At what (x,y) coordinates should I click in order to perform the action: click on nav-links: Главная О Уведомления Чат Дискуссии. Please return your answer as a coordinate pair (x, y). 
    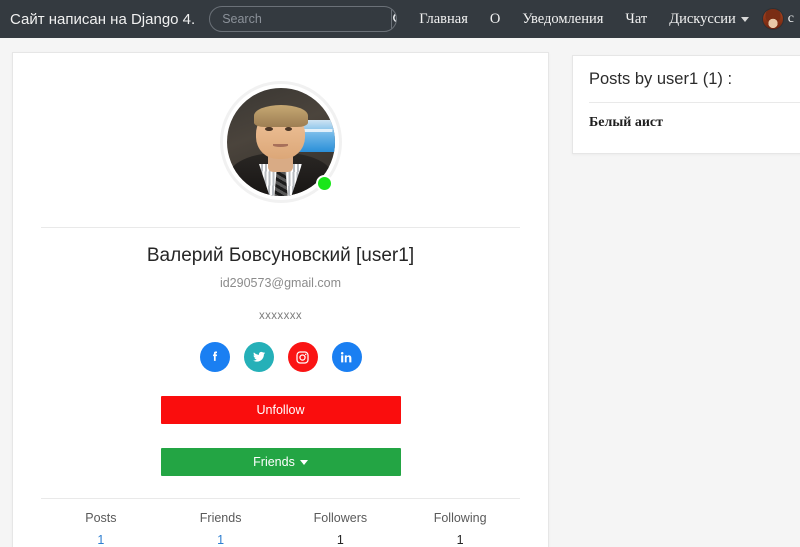
    Looking at the image, I should click on (590, 19).